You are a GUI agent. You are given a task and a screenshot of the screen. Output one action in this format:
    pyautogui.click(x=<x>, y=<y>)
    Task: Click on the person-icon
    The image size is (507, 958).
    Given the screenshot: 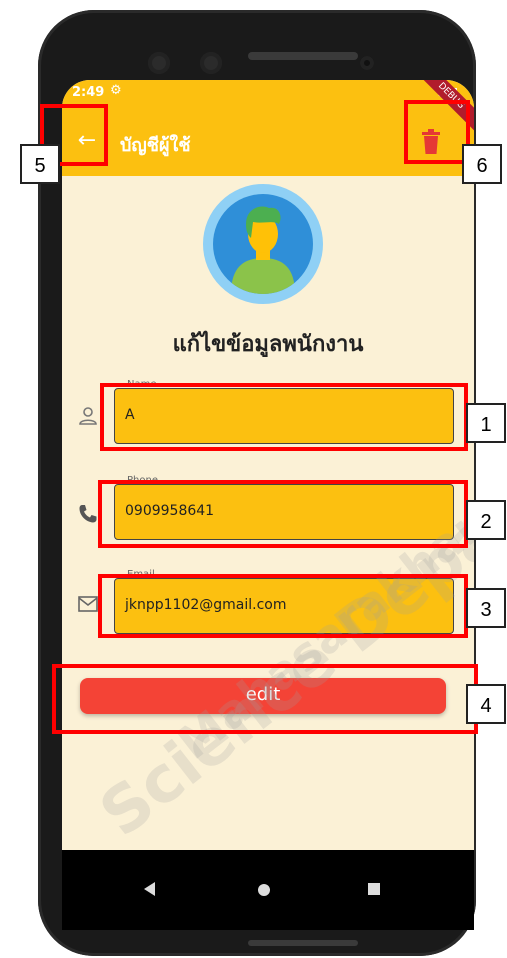 What is the action you would take?
    pyautogui.click(x=88, y=416)
    